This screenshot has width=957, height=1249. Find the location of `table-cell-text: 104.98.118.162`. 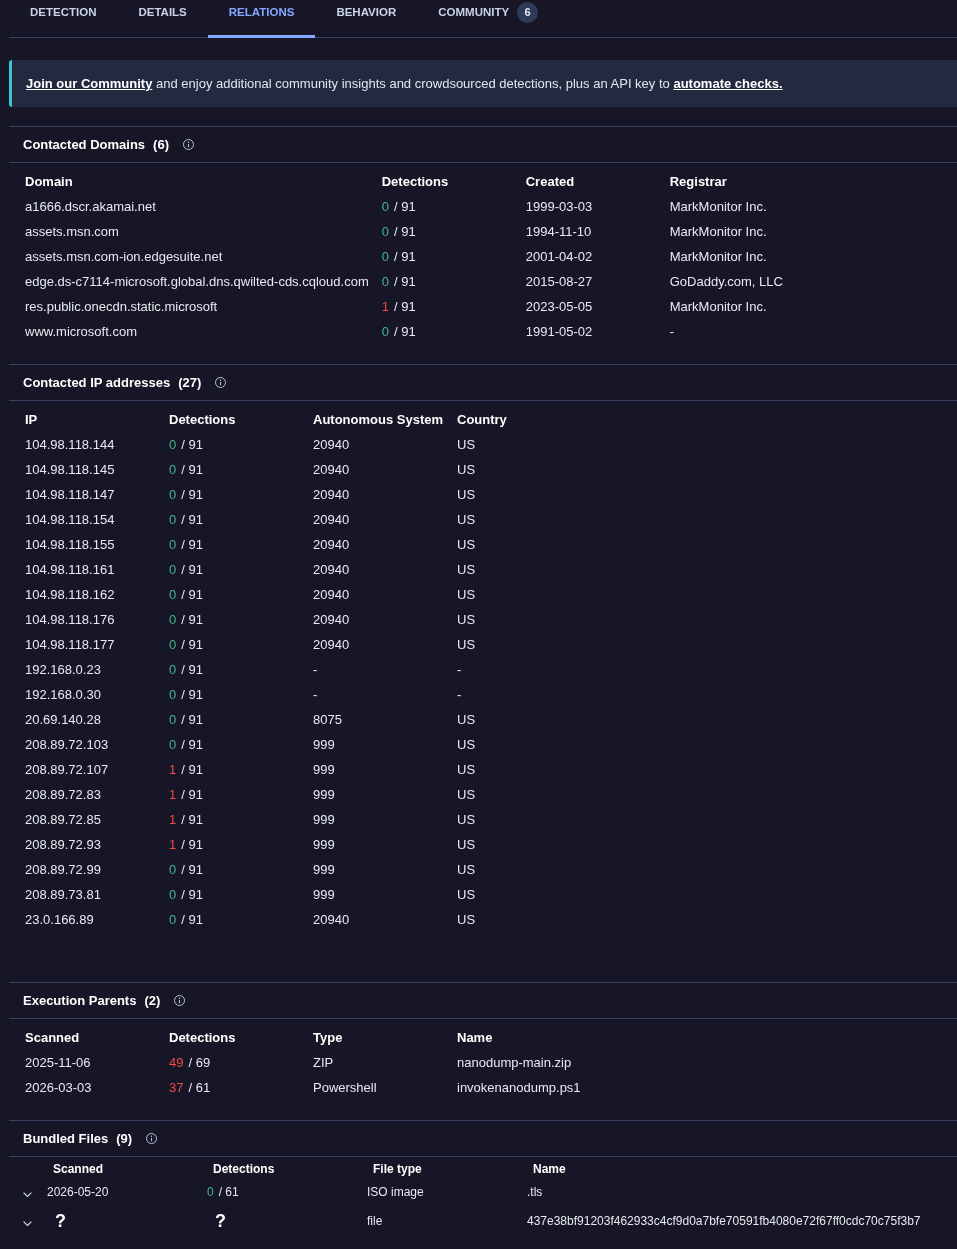

table-cell-text: 104.98.118.162 is located at coordinates (70, 595).